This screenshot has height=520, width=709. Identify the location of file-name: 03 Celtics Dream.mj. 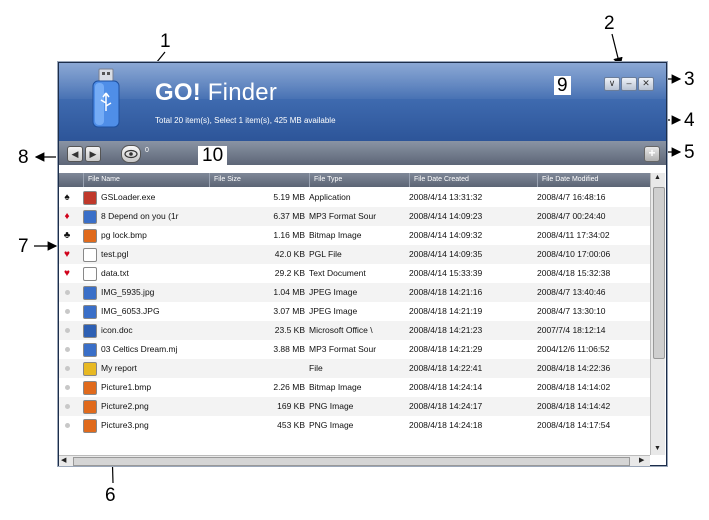
(139, 349).